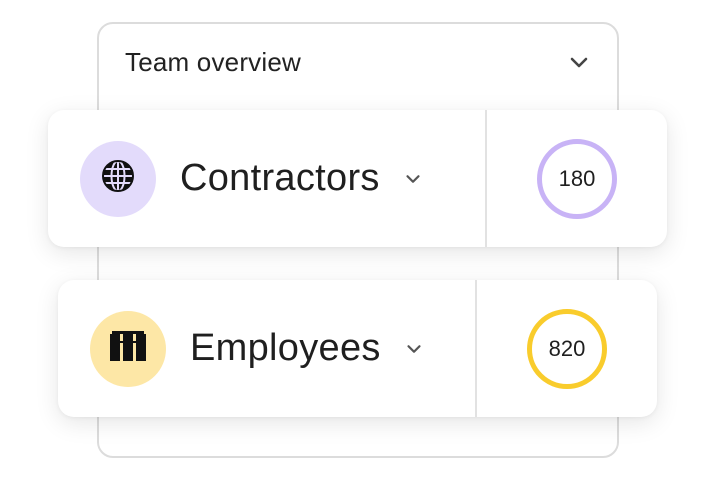 The image size is (716, 480). I want to click on employees-count-badge: 820, so click(567, 348).